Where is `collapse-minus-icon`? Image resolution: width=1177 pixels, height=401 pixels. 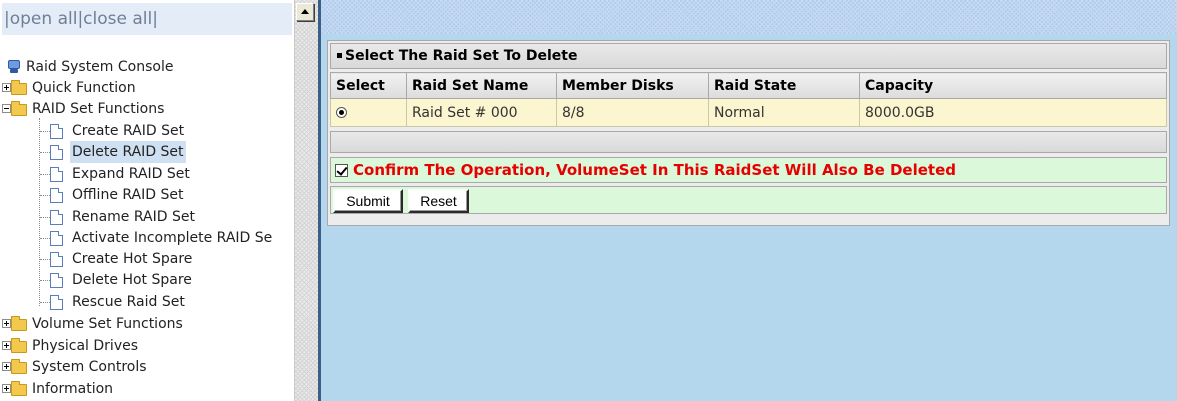
collapse-minus-icon is located at coordinates (6, 108).